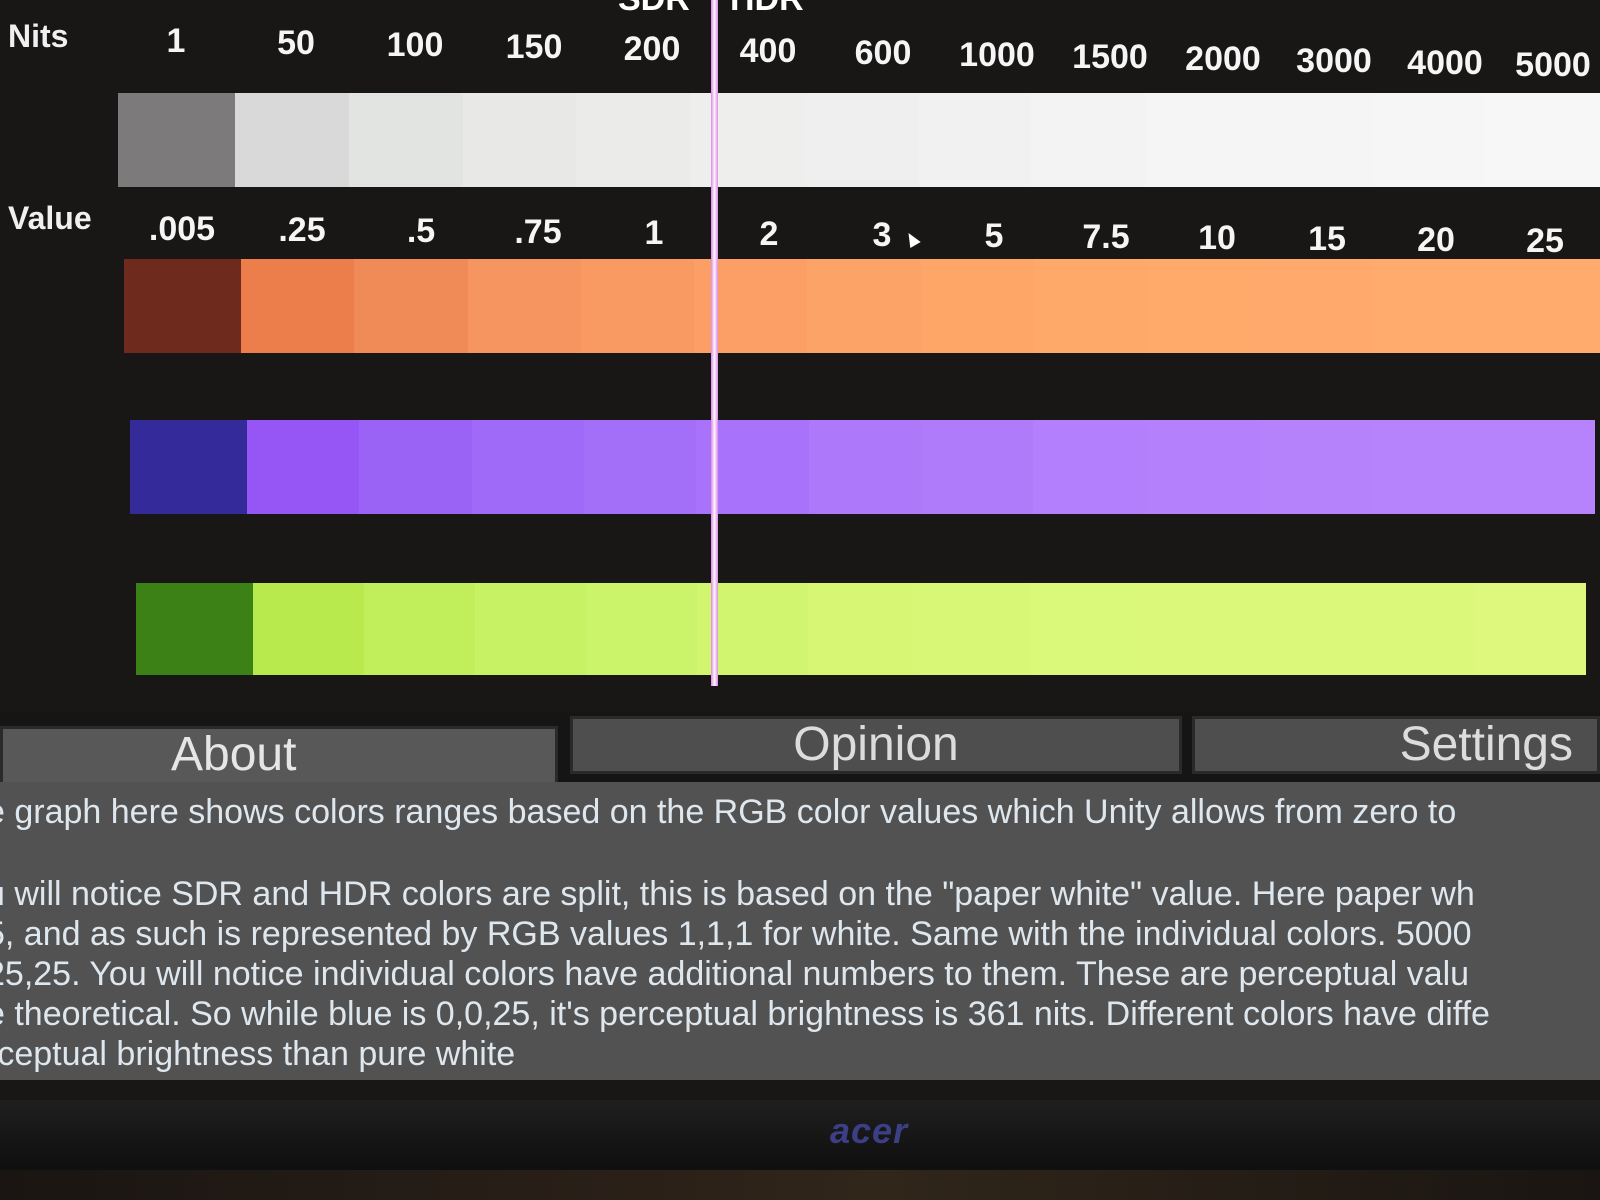  What do you see at coordinates (882, 235) in the screenshot?
I see `value-tick-label: 3` at bounding box center [882, 235].